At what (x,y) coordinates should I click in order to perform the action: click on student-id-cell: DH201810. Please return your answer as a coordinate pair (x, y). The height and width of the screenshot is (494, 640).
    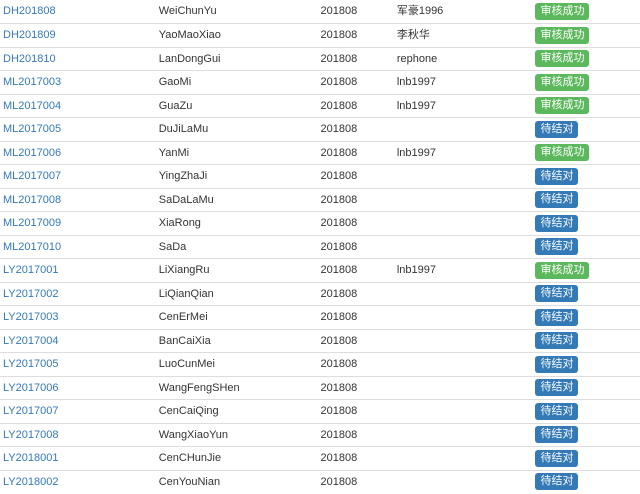
    Looking at the image, I should click on (79, 59).